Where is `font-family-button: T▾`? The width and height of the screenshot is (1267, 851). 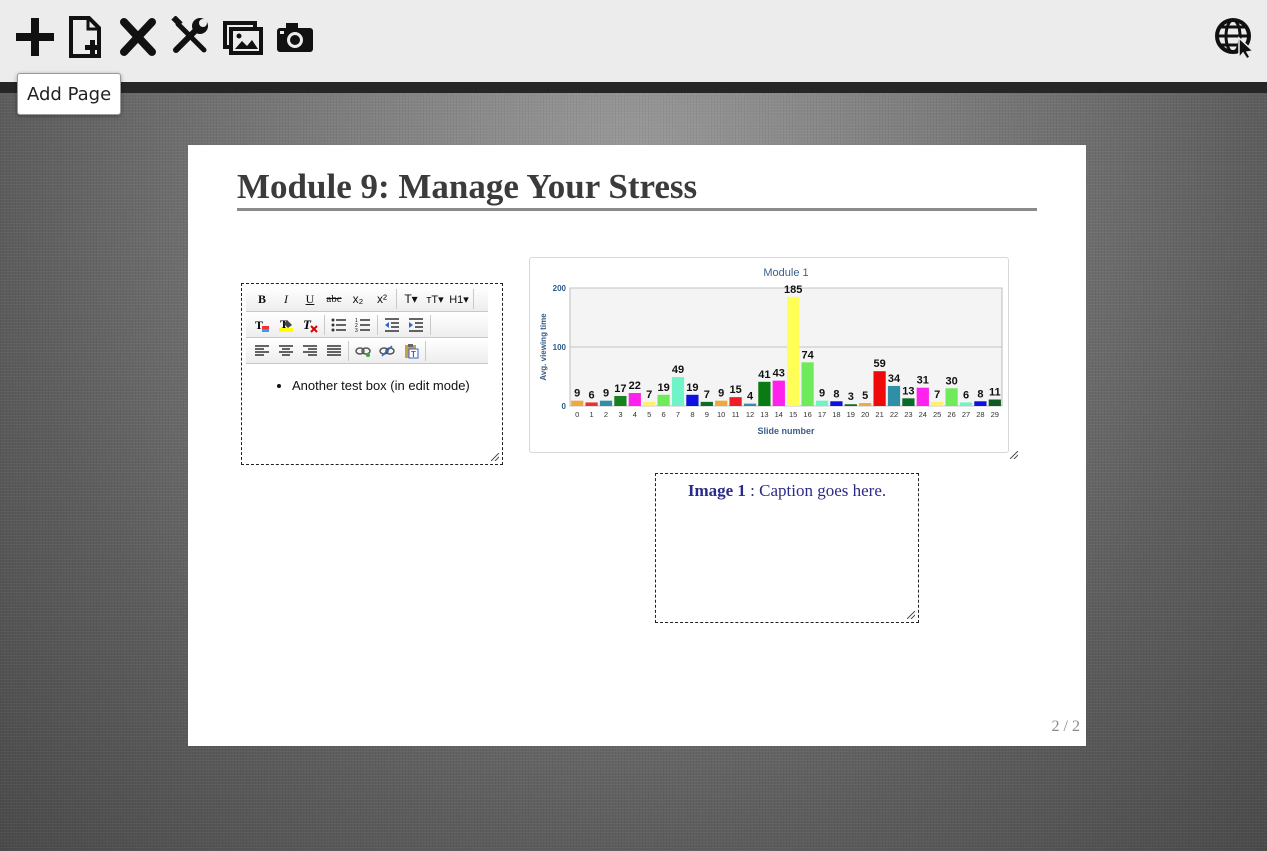
font-family-button: T▾ is located at coordinates (411, 299).